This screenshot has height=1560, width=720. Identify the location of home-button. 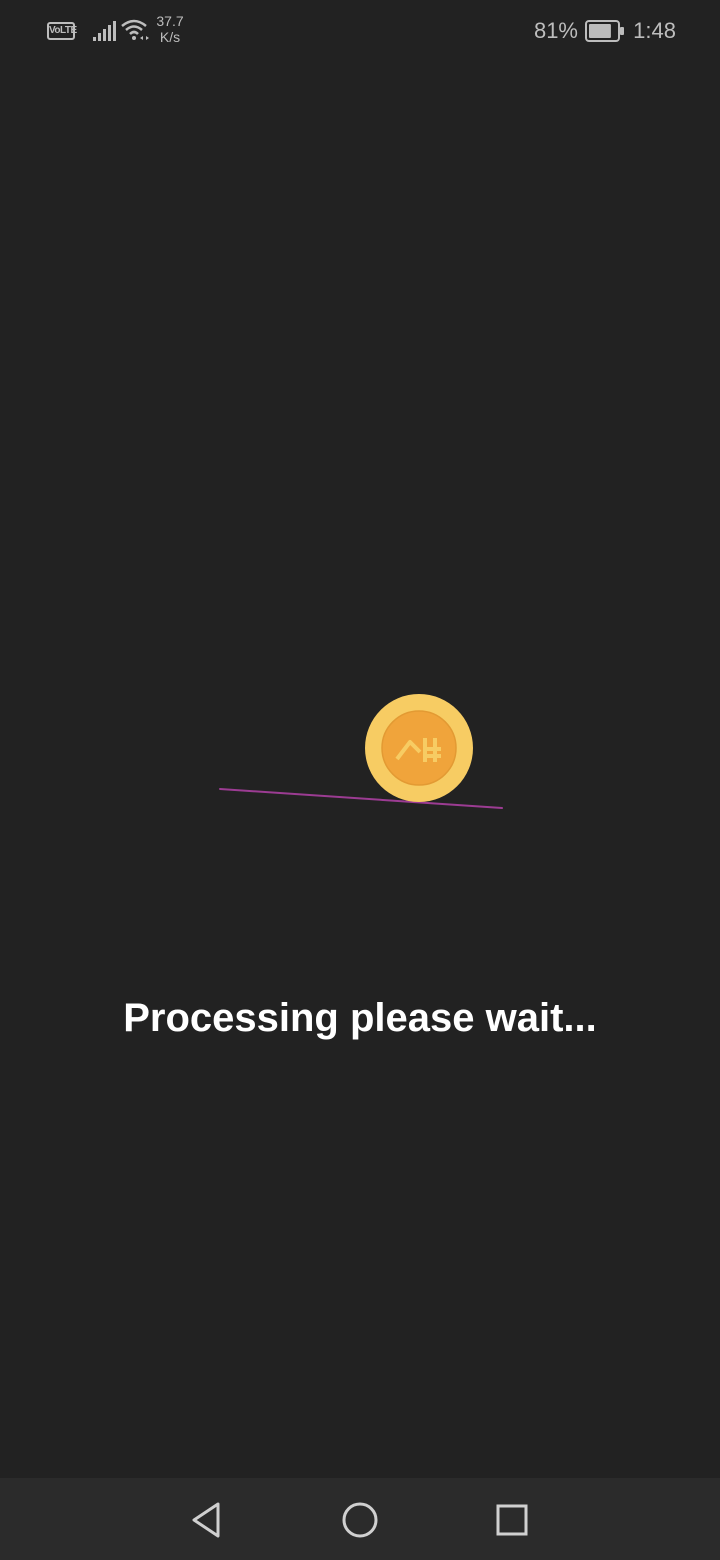
(360, 1520).